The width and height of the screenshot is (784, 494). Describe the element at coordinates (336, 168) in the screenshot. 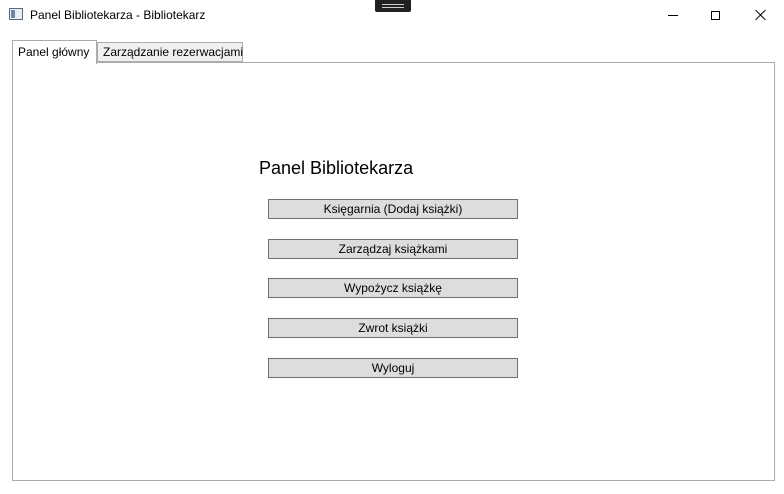

I see `page-title: Panel Bibliotekarza` at that location.